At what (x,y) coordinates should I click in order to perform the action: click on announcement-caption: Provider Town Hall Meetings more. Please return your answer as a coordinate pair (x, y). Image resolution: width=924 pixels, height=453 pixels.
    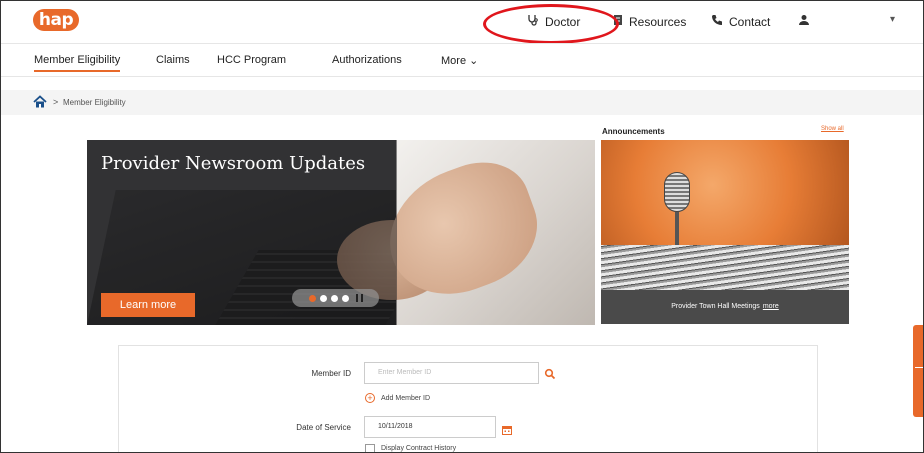
    Looking at the image, I should click on (725, 307).